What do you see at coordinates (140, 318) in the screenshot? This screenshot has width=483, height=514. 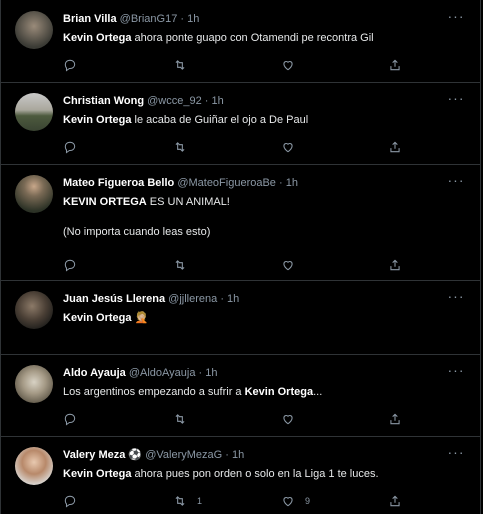 I see `tweet-text-body: 🤦🏼` at bounding box center [140, 318].